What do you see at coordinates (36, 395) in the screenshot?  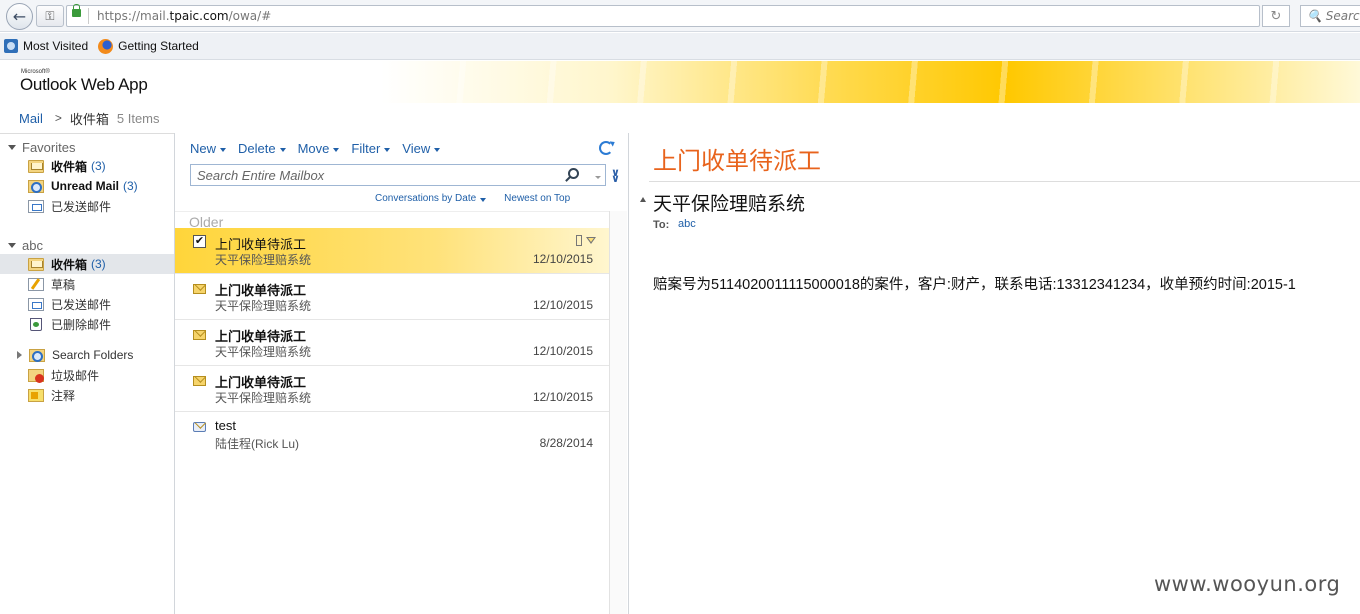 I see `notes-icon` at bounding box center [36, 395].